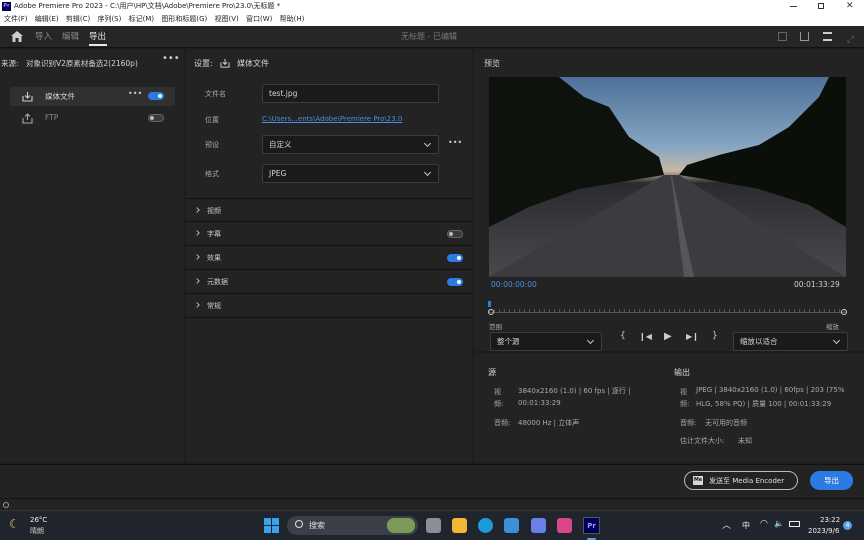  What do you see at coordinates (546, 341) in the screenshot?
I see `range-dropdown: 整个源` at bounding box center [546, 341].